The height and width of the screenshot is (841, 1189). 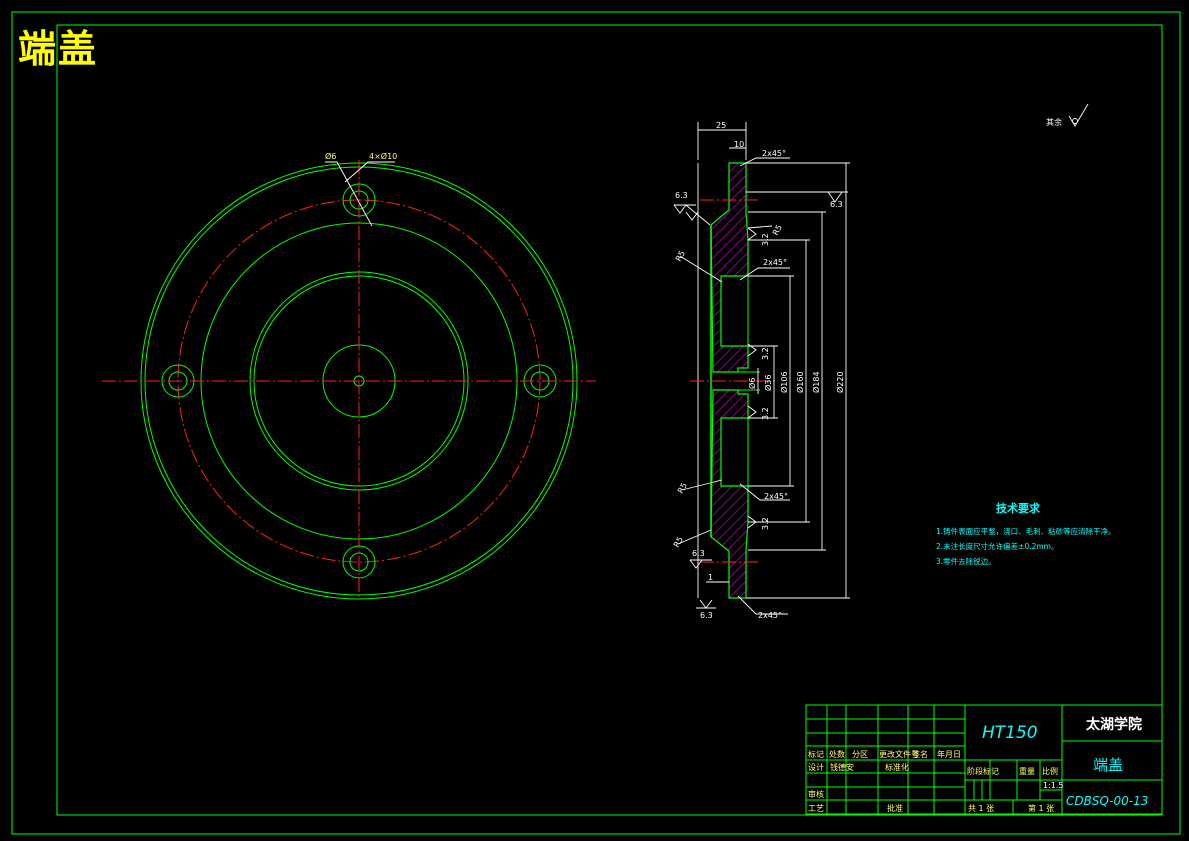 I want to click on radius-label-2: R5, so click(x=682, y=488).